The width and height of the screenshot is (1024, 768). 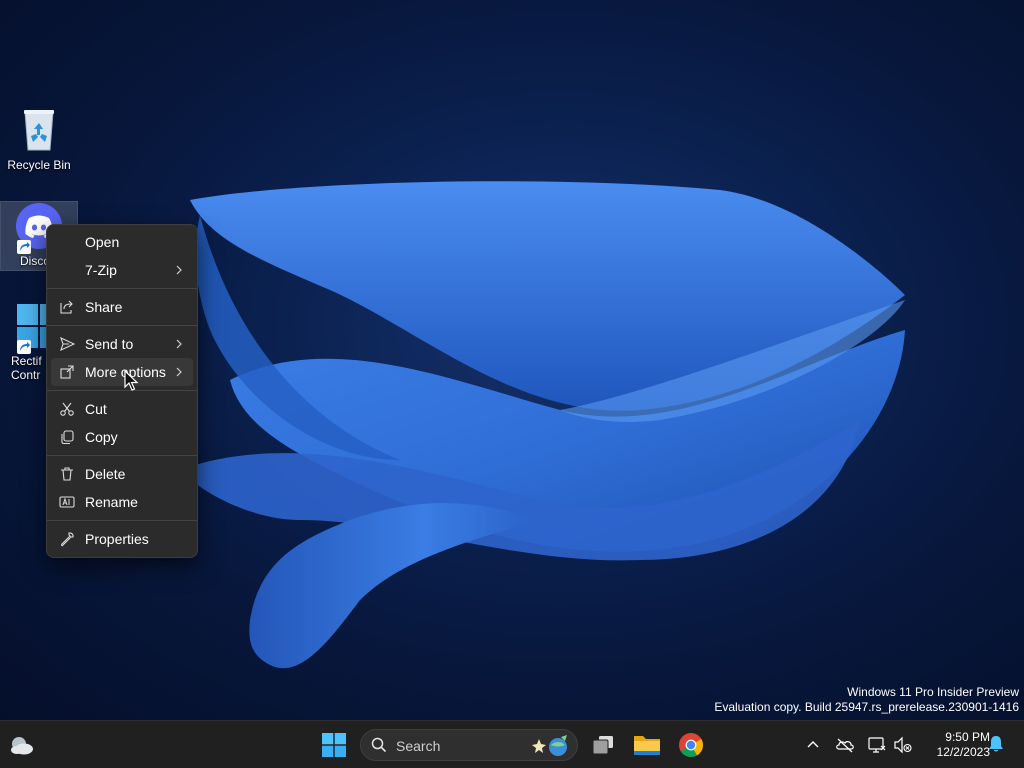 I want to click on task-view-icon, so click(x=602, y=745).